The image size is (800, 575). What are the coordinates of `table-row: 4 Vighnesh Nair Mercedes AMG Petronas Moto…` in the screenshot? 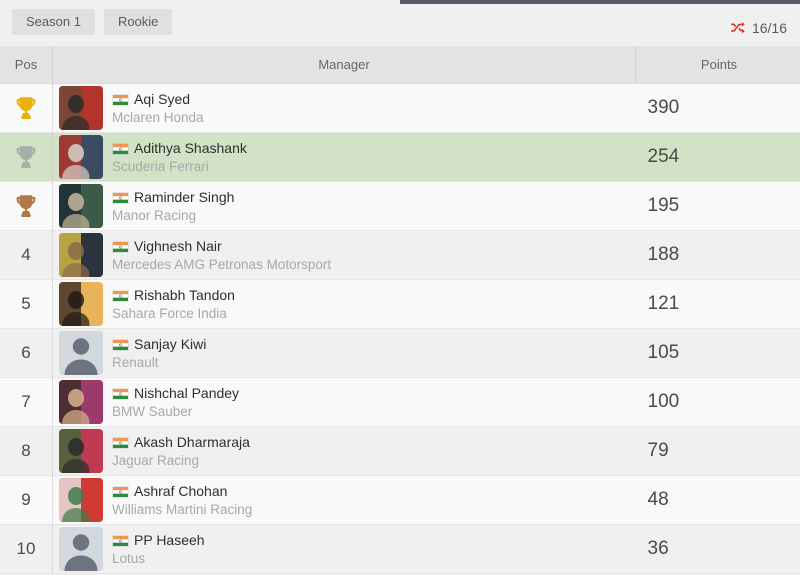 It's located at (400, 255).